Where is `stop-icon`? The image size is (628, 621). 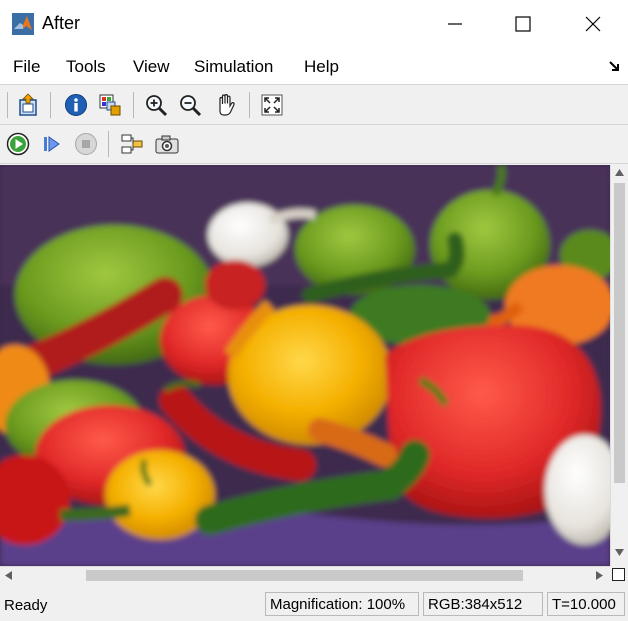 stop-icon is located at coordinates (86, 144).